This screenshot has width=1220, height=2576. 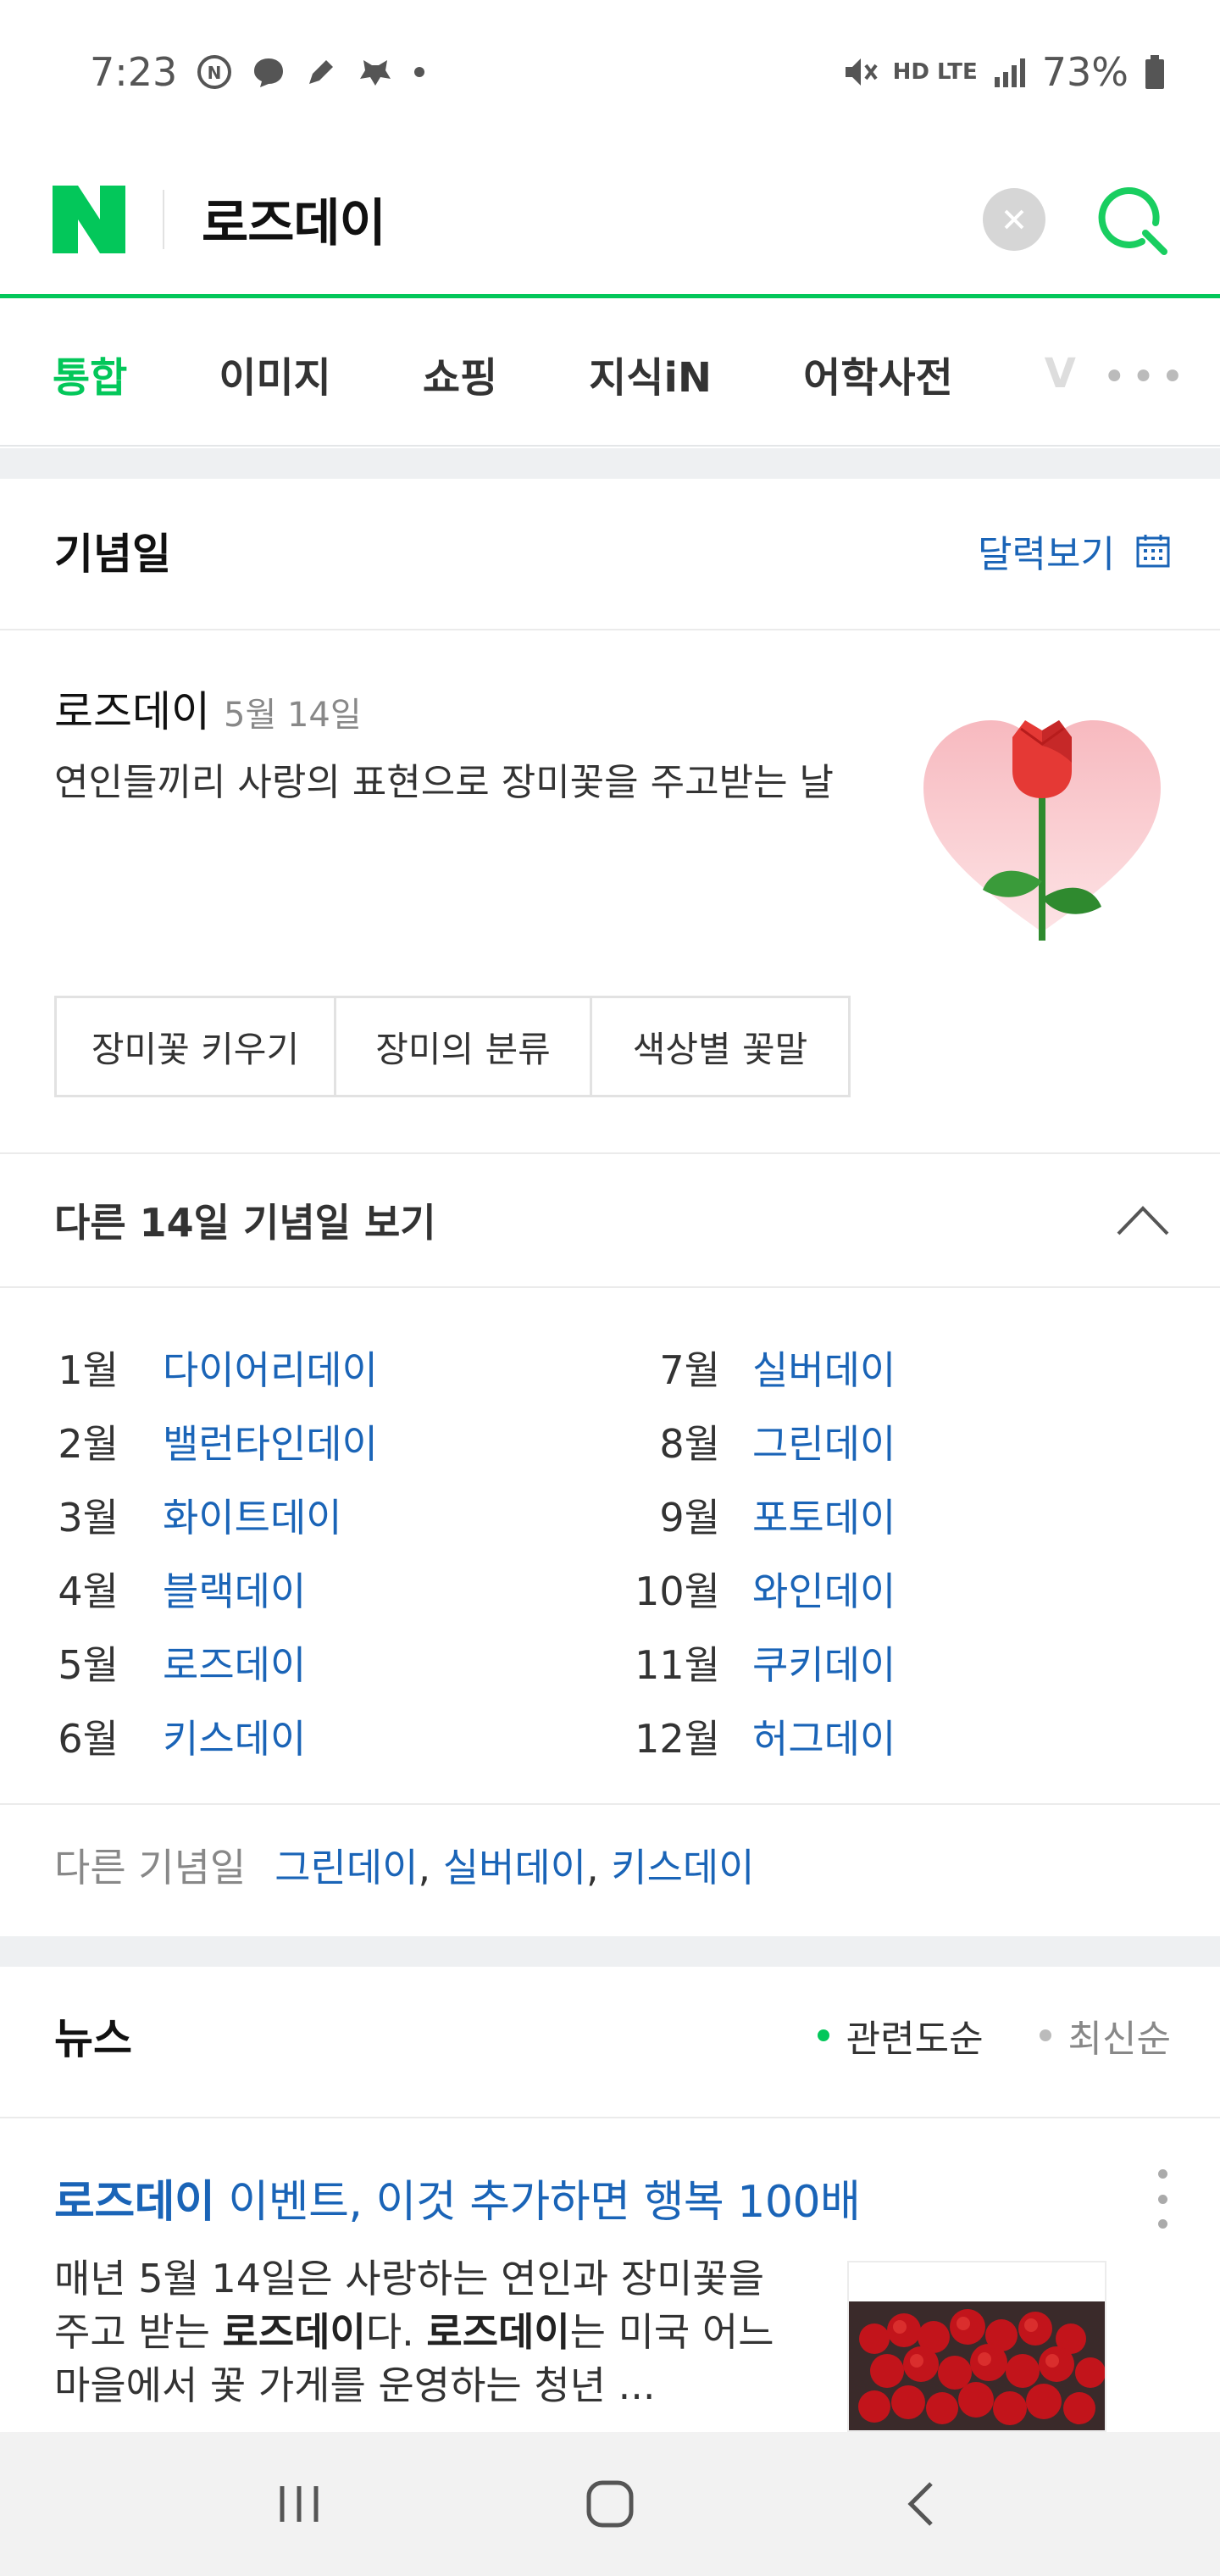 I want to click on signal-icon, so click(x=1010, y=72).